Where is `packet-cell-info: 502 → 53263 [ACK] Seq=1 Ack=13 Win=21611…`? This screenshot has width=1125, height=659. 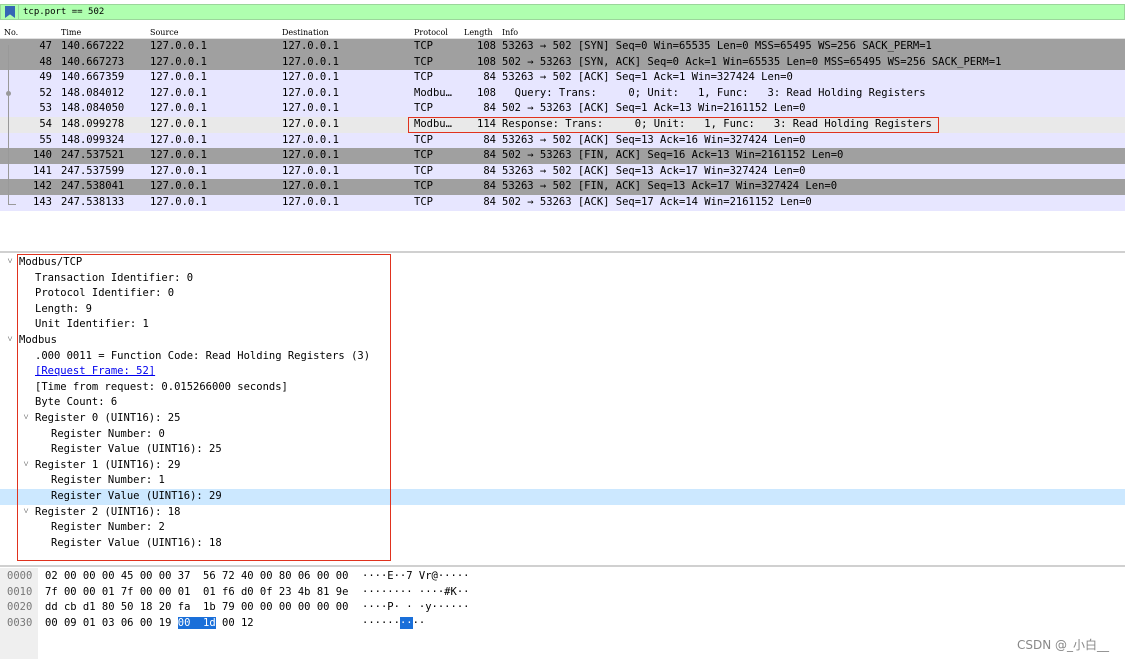 packet-cell-info: 502 → 53263 [ACK] Seq=1 Ack=13 Win=21611… is located at coordinates (654, 108).